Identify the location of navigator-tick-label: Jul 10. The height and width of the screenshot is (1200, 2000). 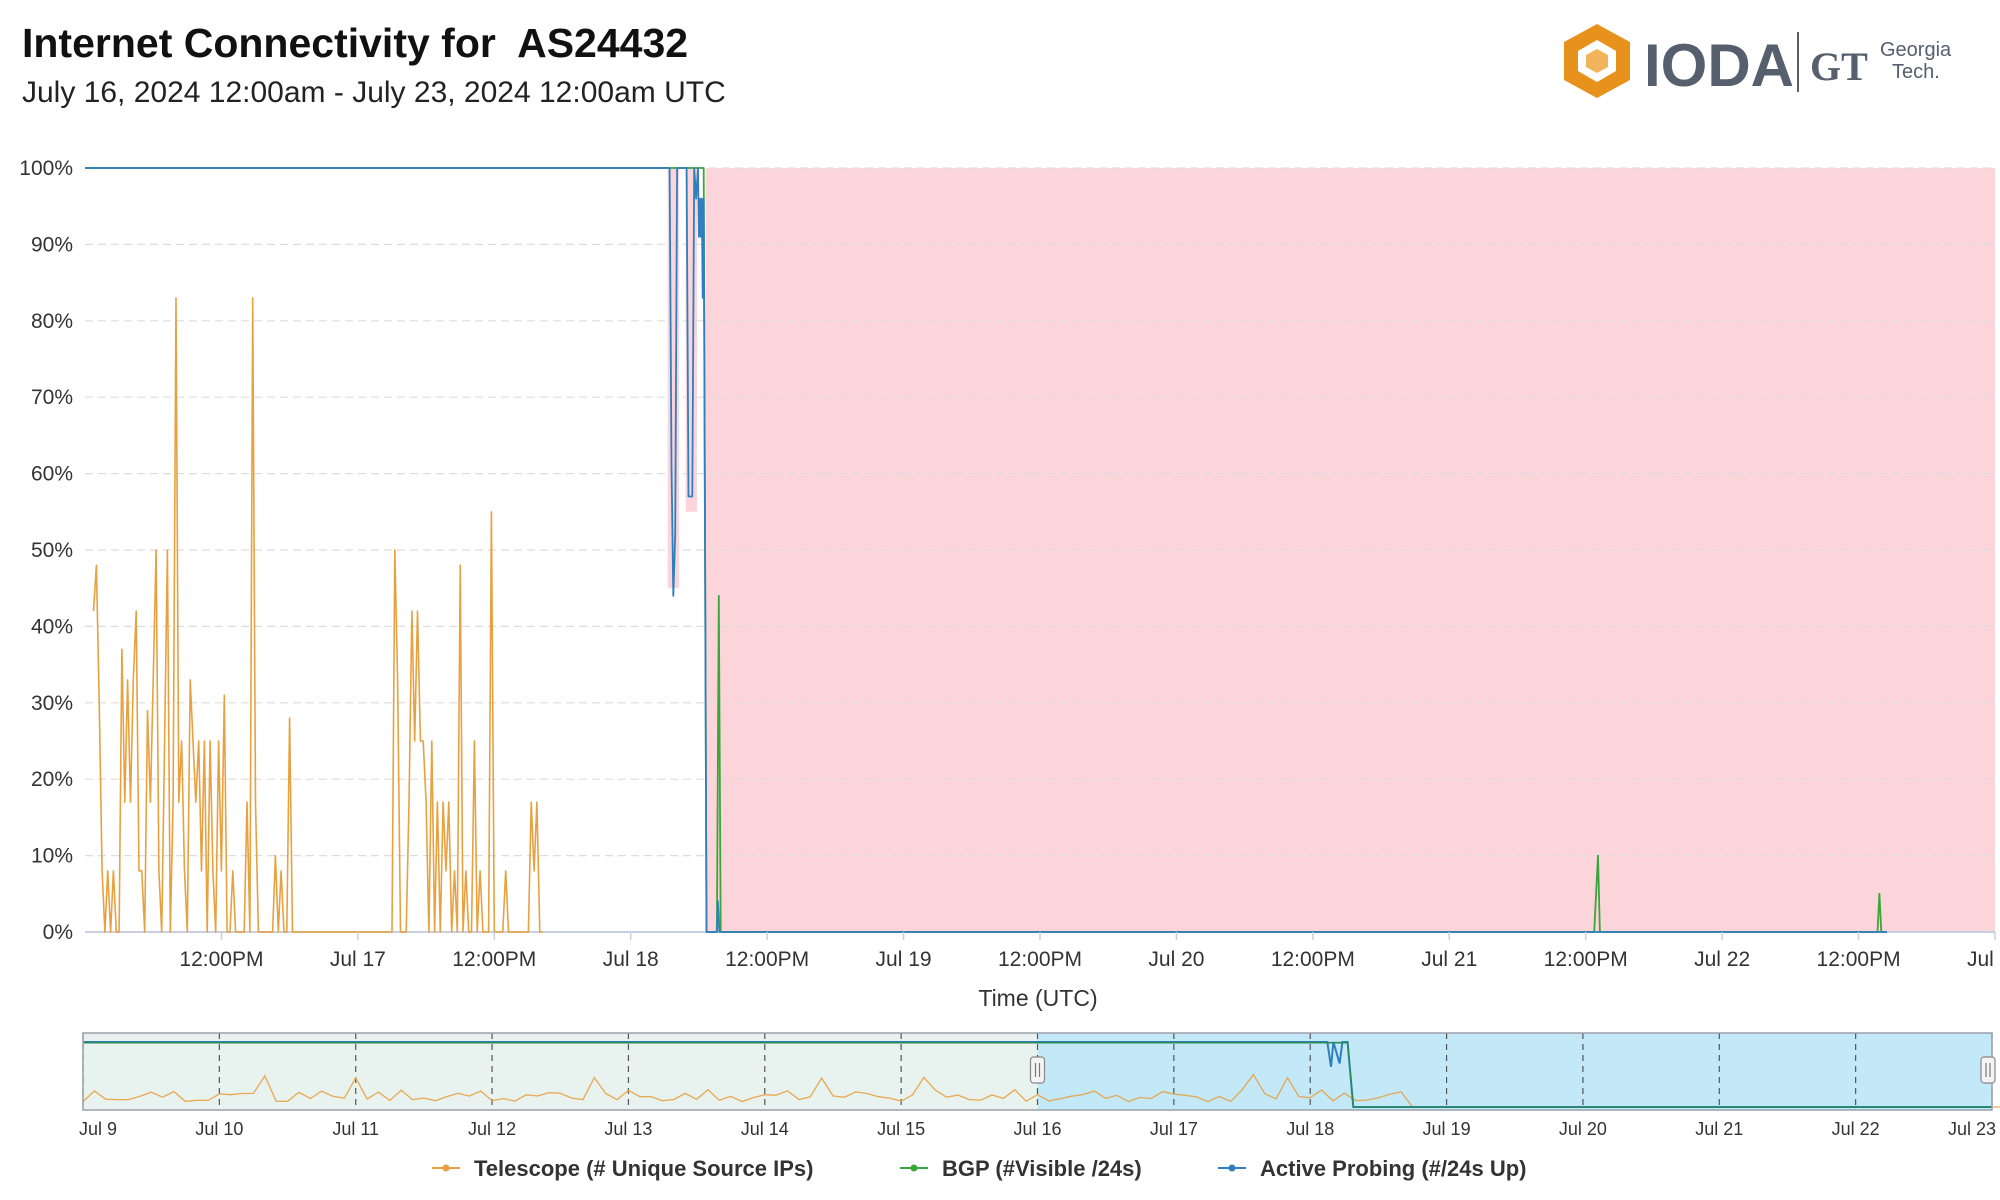
(219, 1129).